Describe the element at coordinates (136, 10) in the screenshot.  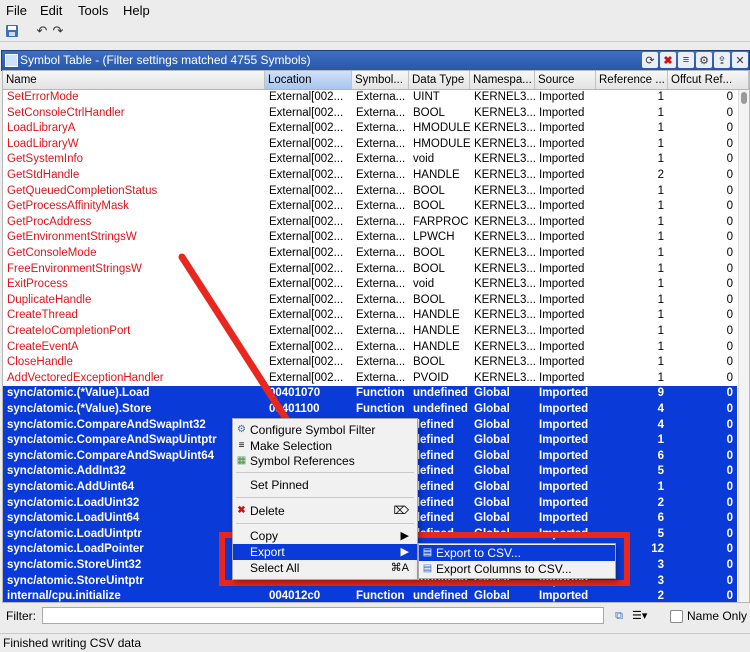
I see `menu-help: Help` at that location.